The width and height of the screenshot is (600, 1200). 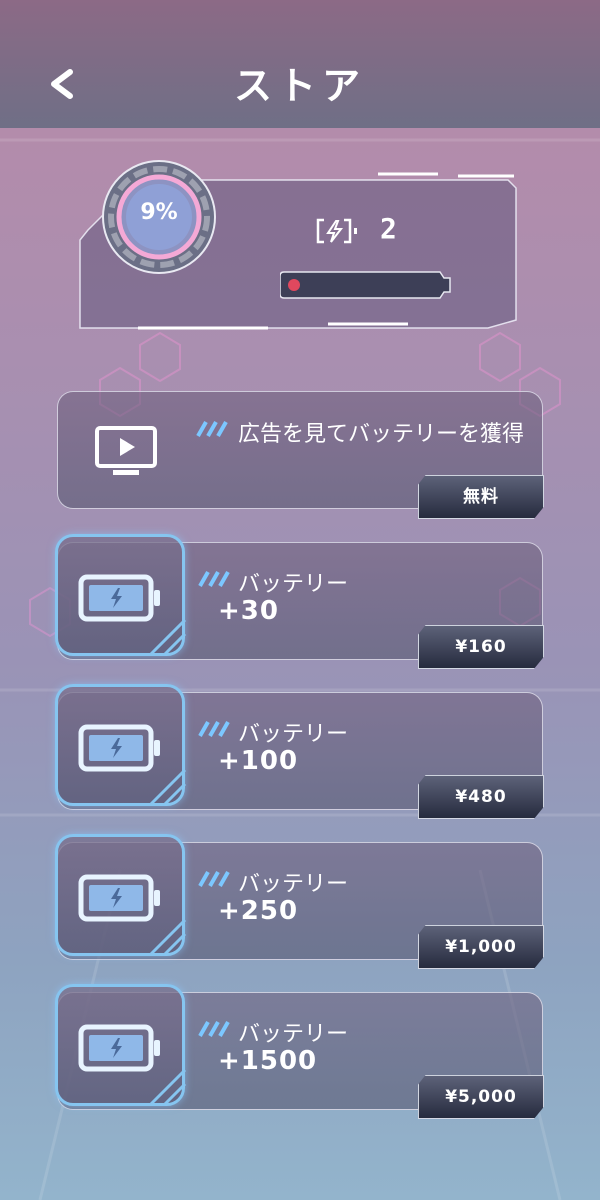 What do you see at coordinates (159, 212) in the screenshot?
I see `battery-percent-text: 9%` at bounding box center [159, 212].